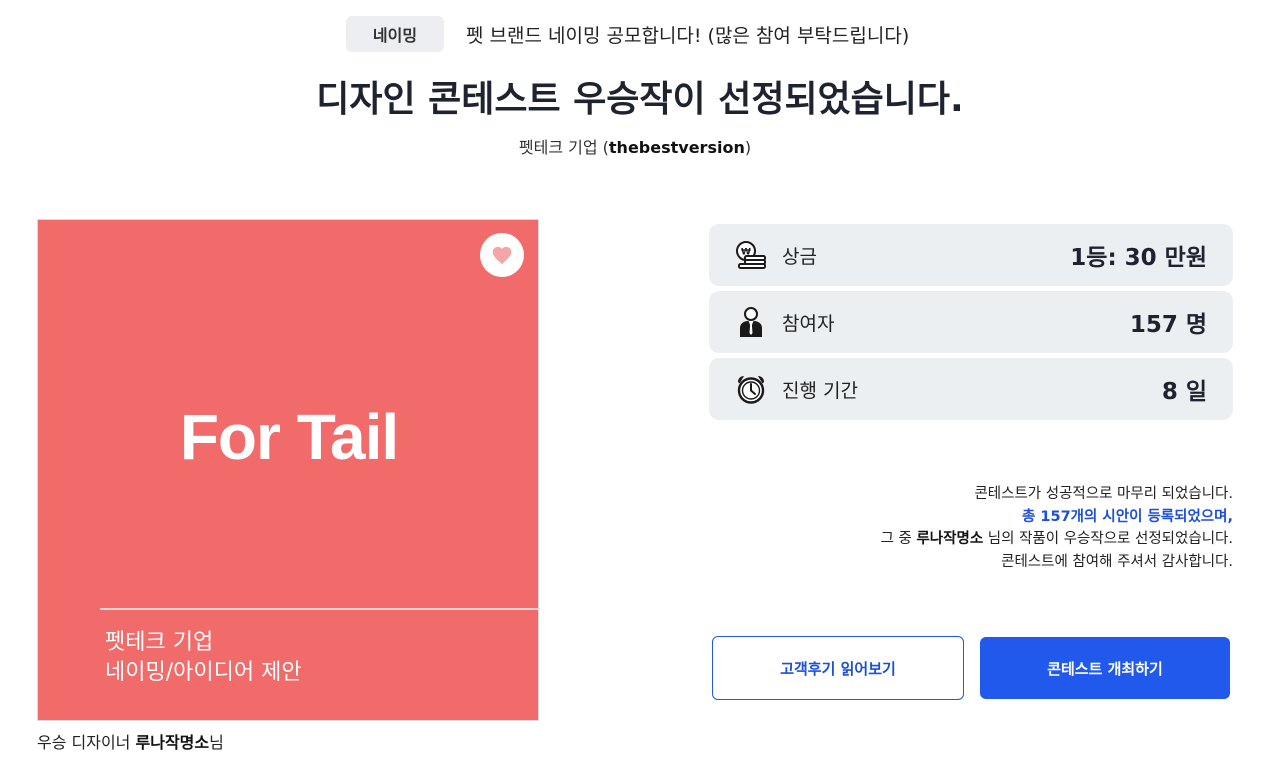 This screenshot has height=775, width=1280. What do you see at coordinates (289, 437) in the screenshot?
I see `card-brand-name: For Tail` at bounding box center [289, 437].